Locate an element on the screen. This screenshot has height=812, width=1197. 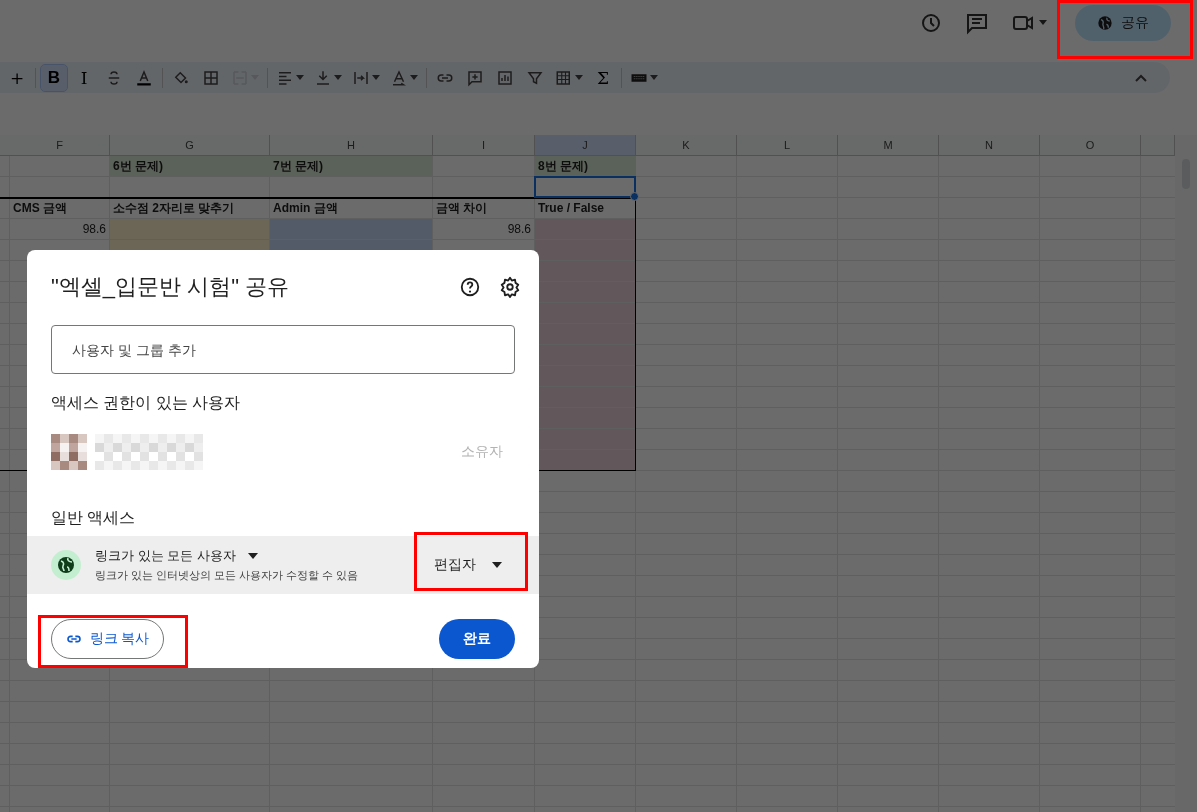
table-cell-text: CMS 금액 is located at coordinates (40, 208).